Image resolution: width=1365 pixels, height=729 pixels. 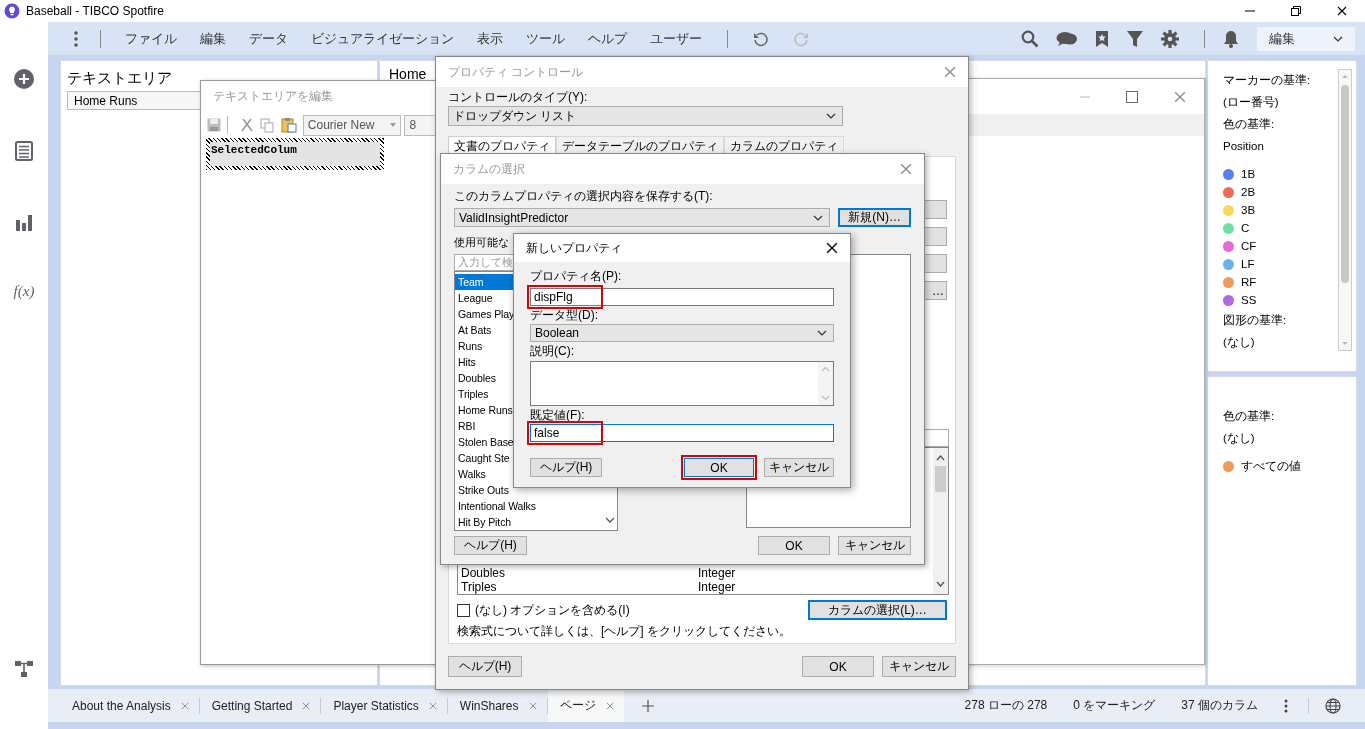 I want to click on dialog-title: プロパティ コントロール, so click(x=516, y=72).